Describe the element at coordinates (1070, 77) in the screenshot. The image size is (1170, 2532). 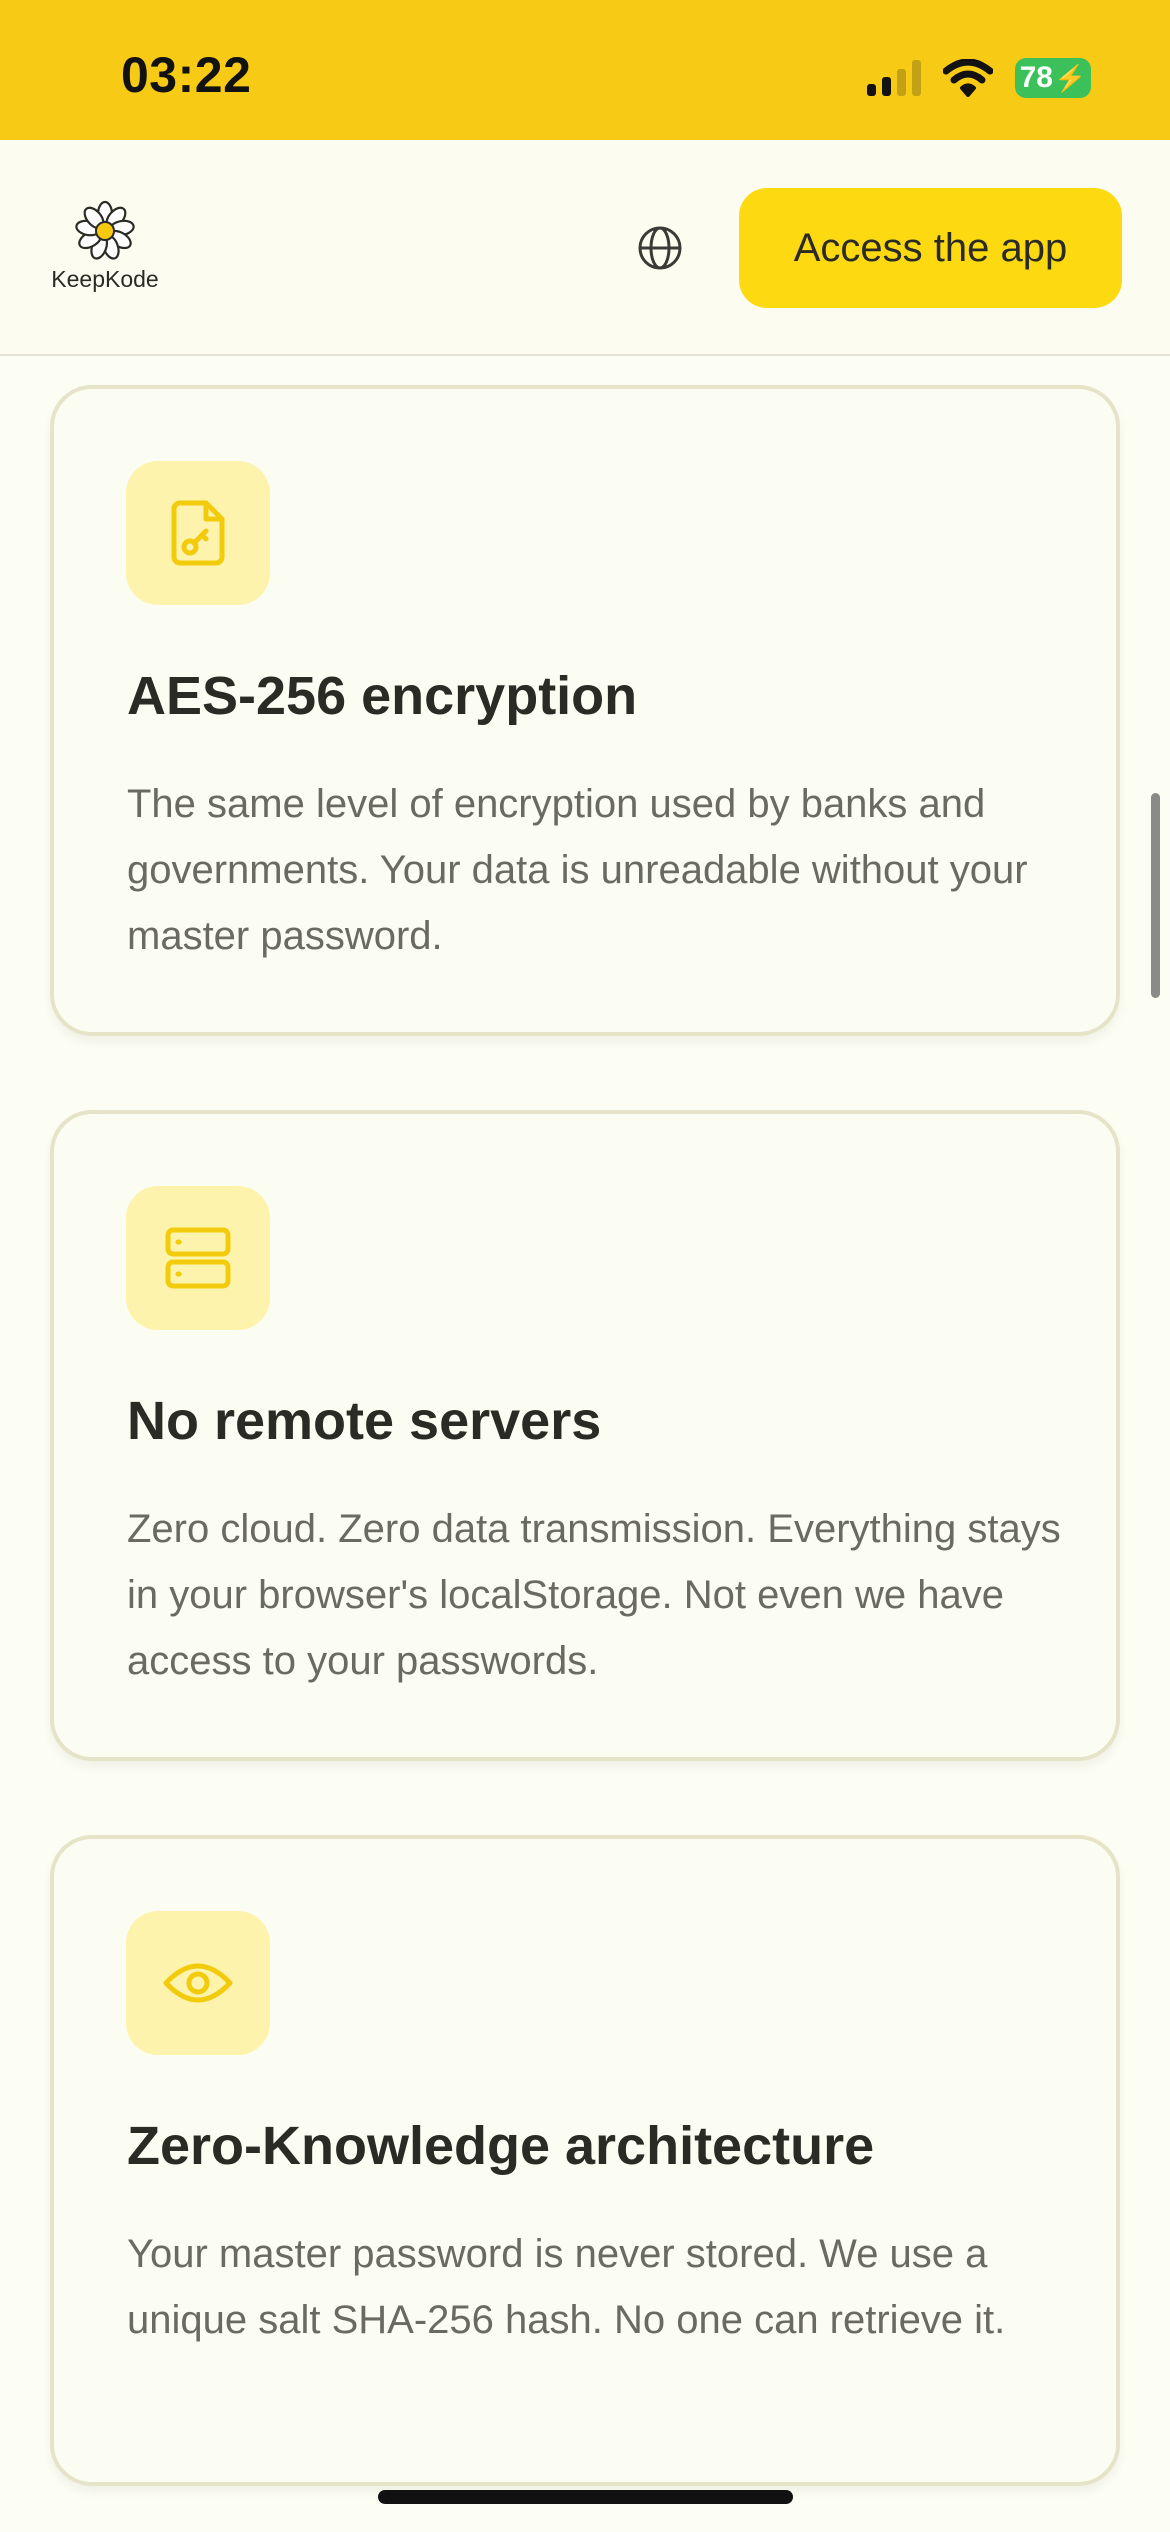
I see `bolt-icon: ⚡` at that location.